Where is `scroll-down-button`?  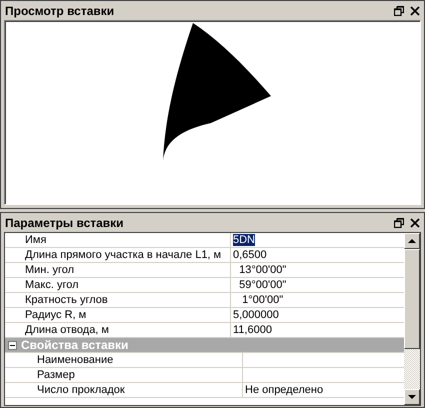
scroll-down-button is located at coordinates (412, 397).